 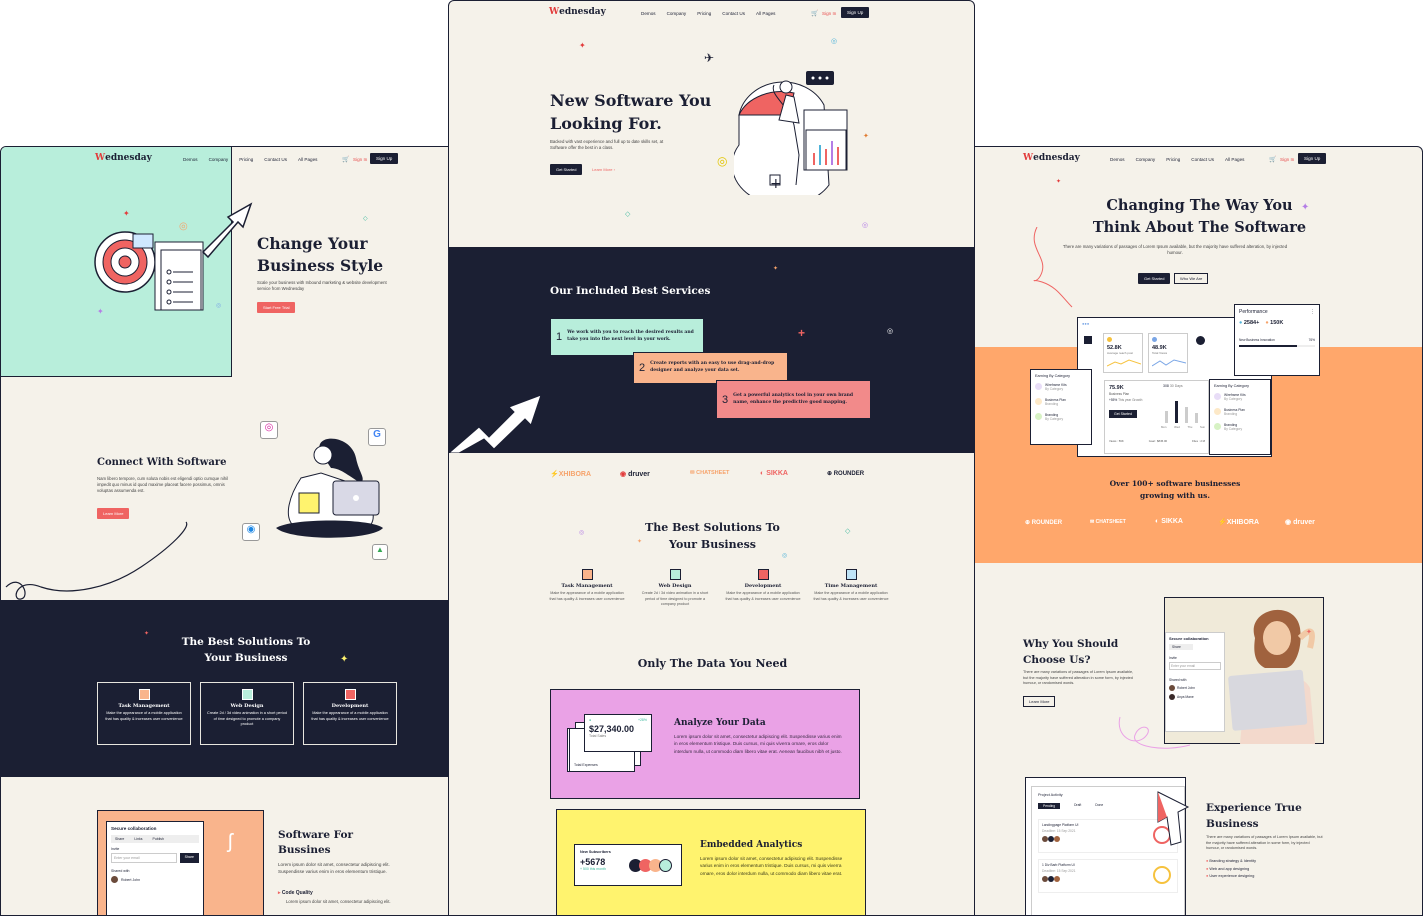 I want to click on mock-tab: Share, so click(x=119, y=839).